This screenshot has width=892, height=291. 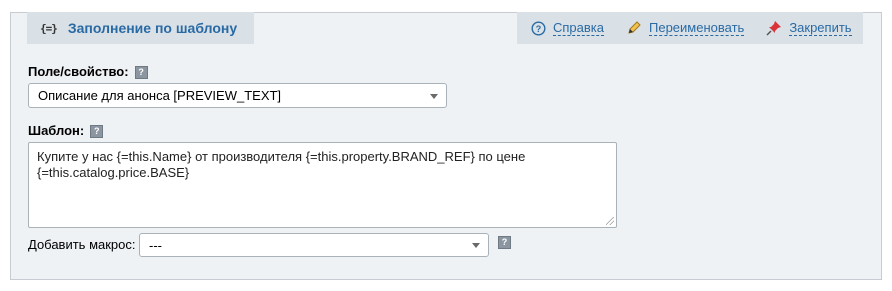 What do you see at coordinates (820, 27) in the screenshot?
I see `pin-link-label: Закрепить` at bounding box center [820, 27].